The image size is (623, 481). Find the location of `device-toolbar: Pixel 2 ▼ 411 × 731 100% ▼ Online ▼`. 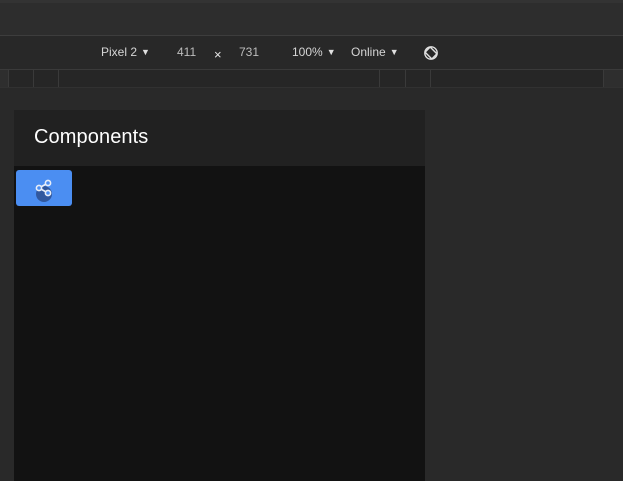

device-toolbar: Pixel 2 ▼ 411 × 731 100% ▼ Online ▼ is located at coordinates (311, 53).